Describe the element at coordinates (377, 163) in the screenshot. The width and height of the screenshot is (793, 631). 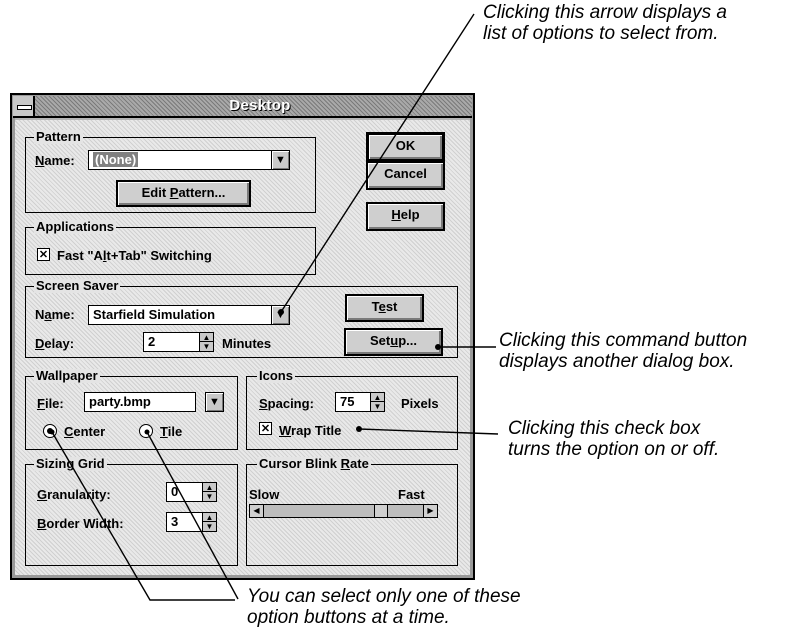
I see `callout-line-arrow` at that location.